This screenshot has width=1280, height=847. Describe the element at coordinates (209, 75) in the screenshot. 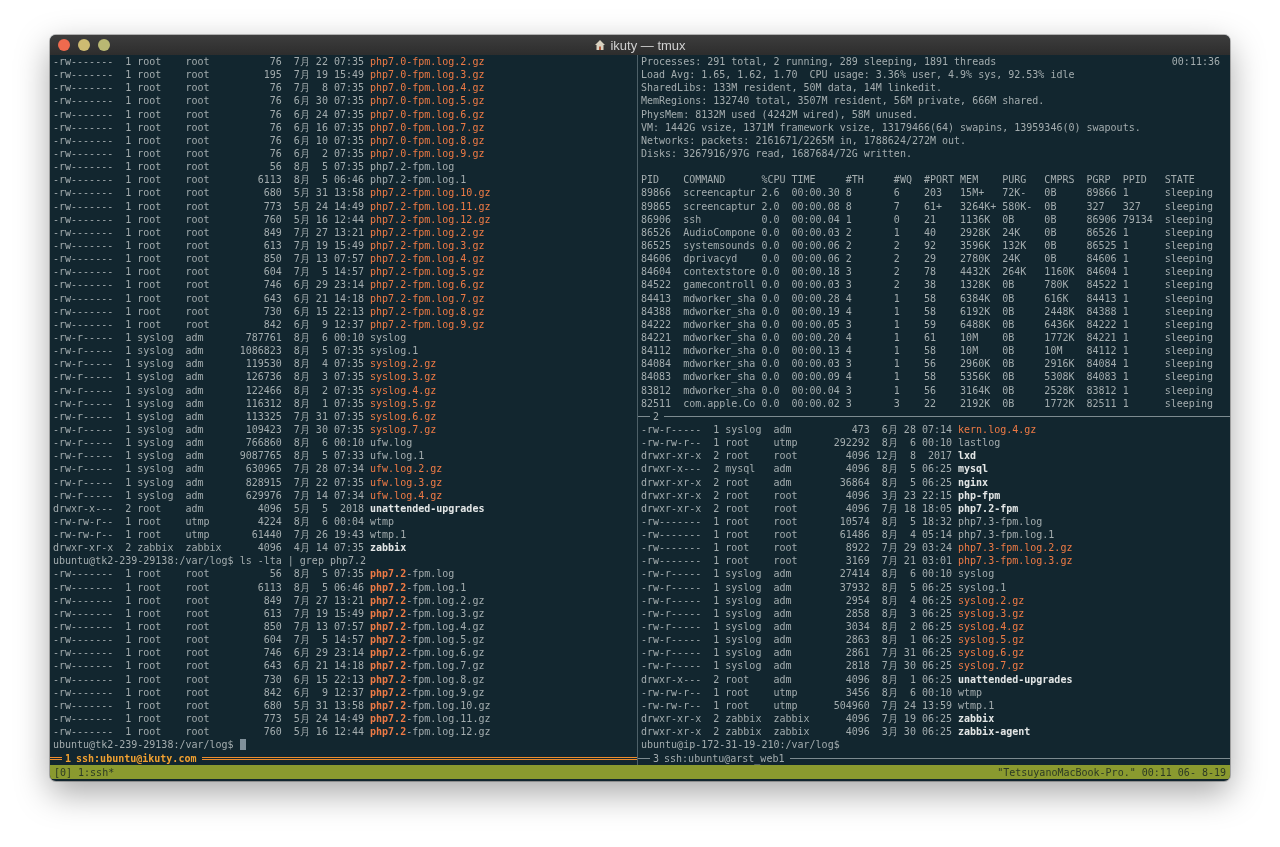

I see `file-details: -rw------- 1 root root 195 7月 19 15:49` at that location.